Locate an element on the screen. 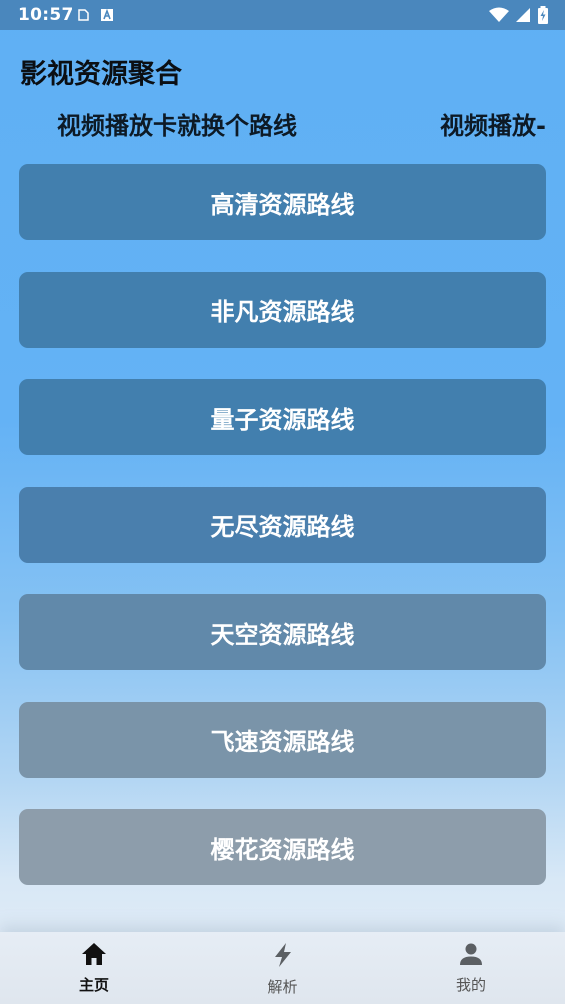 The width and height of the screenshot is (565, 1004). route-button-label: 天空资源路线 is located at coordinates (282, 634).